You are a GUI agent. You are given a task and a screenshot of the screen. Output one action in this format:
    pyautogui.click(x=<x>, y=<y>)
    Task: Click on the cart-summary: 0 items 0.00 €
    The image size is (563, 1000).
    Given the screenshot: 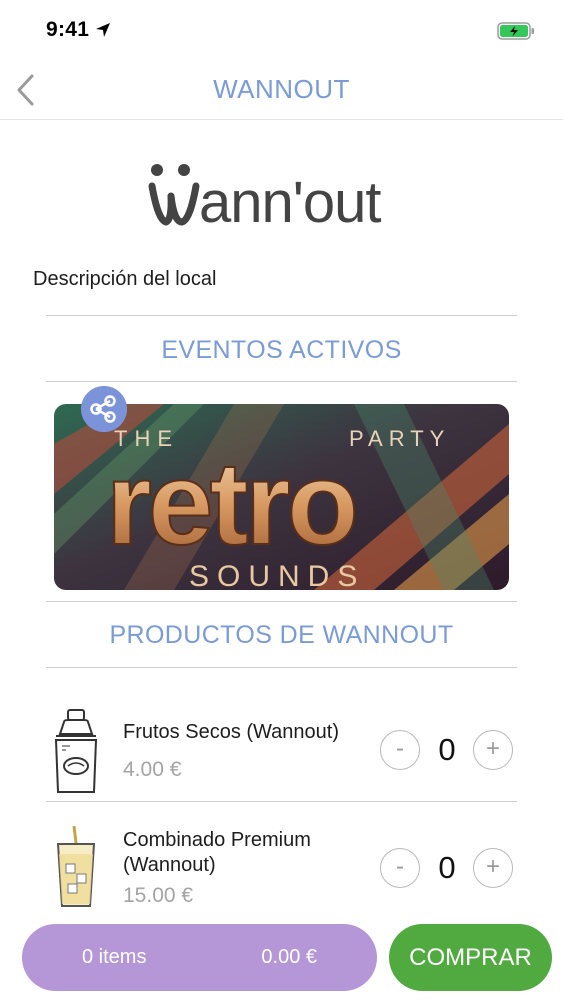 What is the action you would take?
    pyautogui.click(x=199, y=957)
    